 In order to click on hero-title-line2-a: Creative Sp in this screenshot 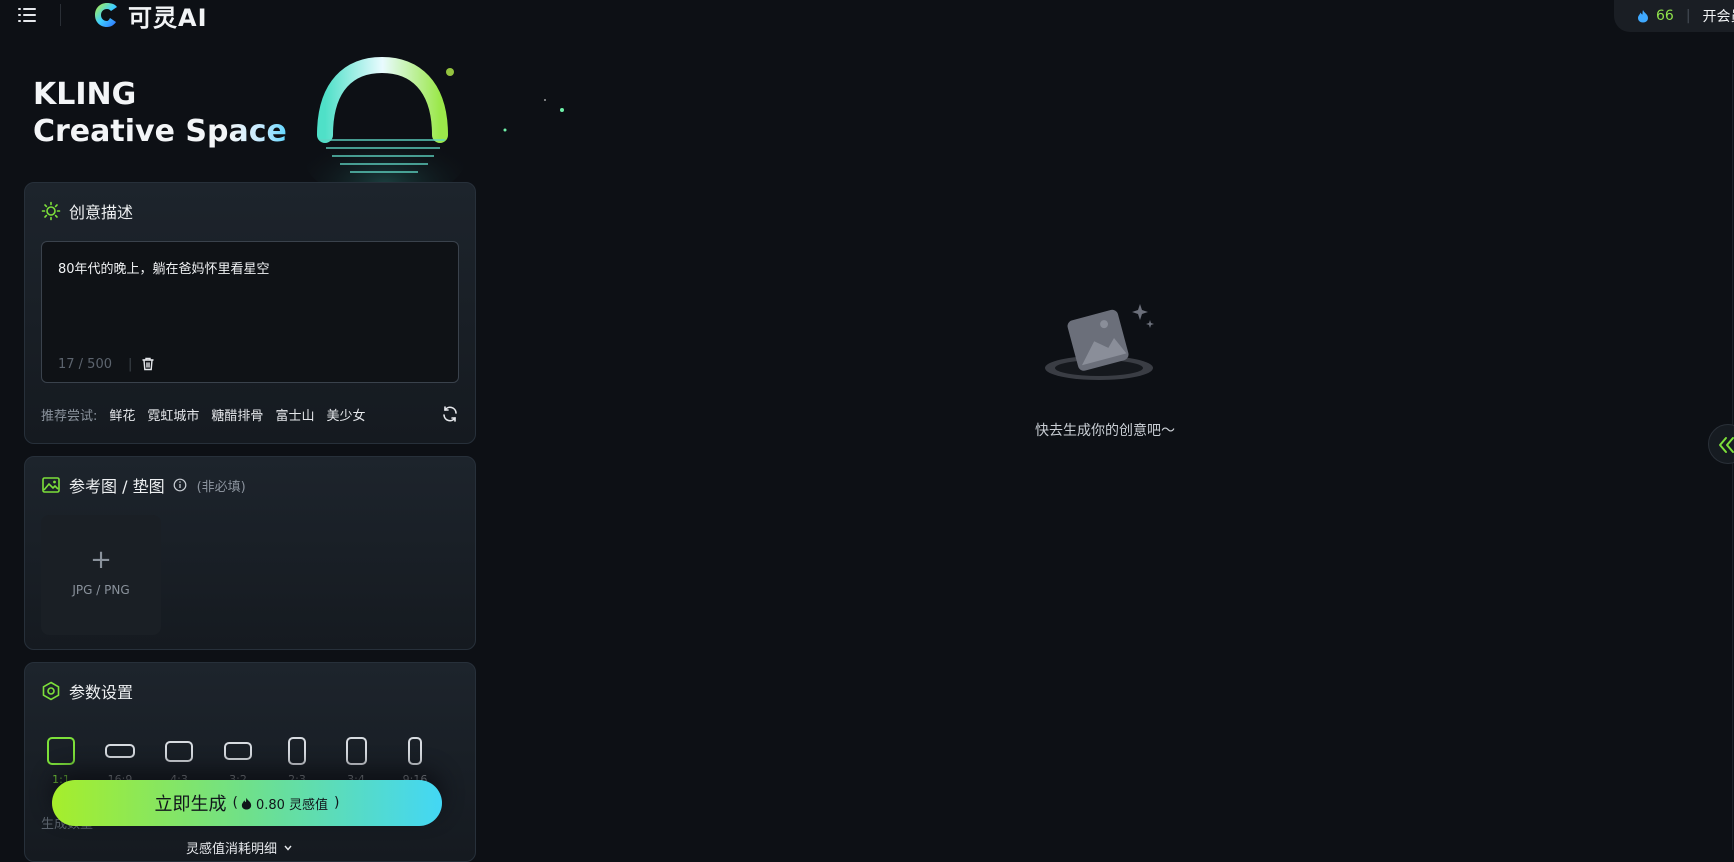, I will do `click(131, 131)`.